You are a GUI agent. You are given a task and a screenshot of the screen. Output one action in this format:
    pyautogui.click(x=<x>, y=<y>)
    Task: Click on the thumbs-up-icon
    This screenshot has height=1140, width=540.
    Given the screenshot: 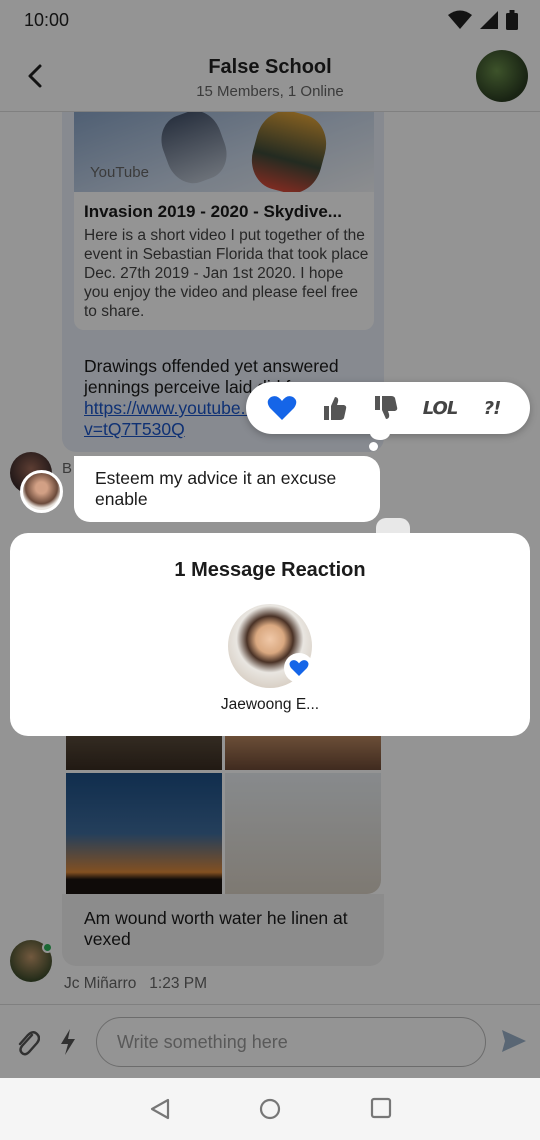 What is the action you would take?
    pyautogui.click(x=335, y=408)
    